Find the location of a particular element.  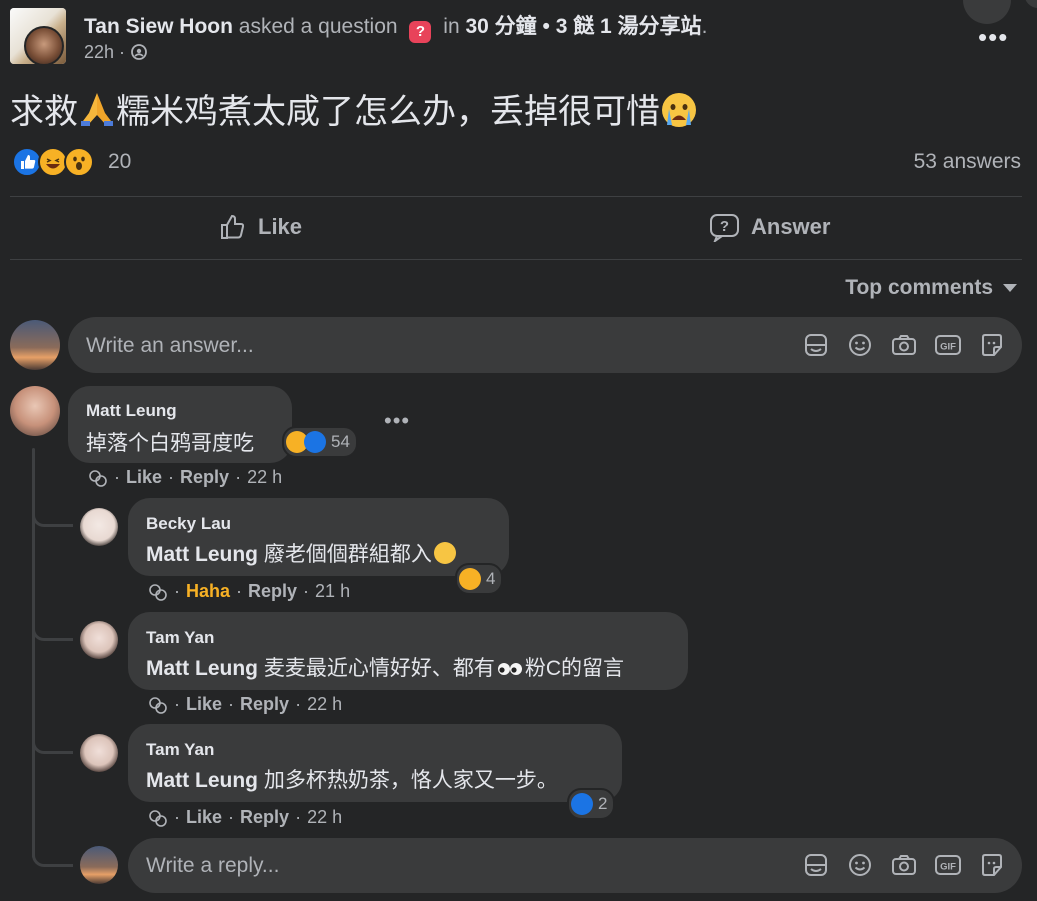

comment-like-link: Like is located at coordinates (144, 477).